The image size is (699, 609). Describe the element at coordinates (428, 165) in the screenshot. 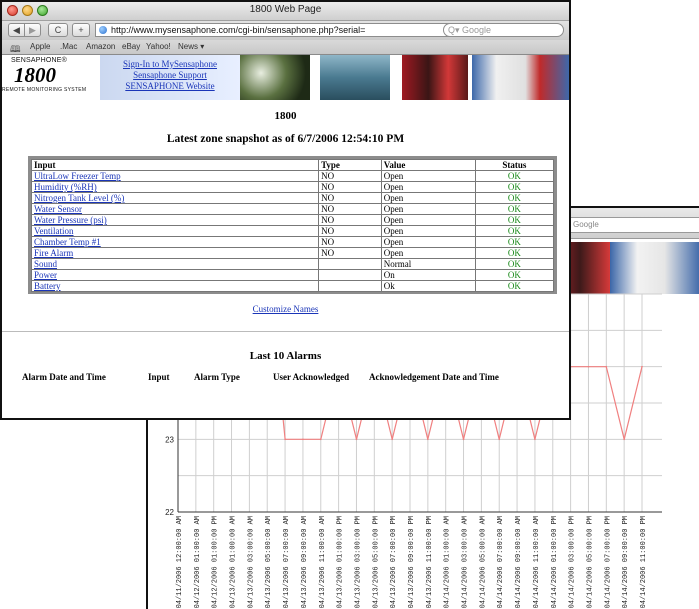

I see `column-header-value: Value` at that location.